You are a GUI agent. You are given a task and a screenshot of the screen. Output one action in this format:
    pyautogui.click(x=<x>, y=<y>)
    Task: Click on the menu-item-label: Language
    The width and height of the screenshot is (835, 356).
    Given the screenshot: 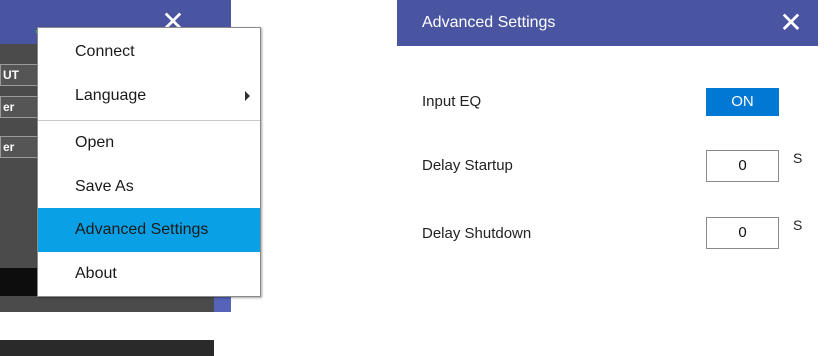 What is the action you would take?
    pyautogui.click(x=111, y=95)
    